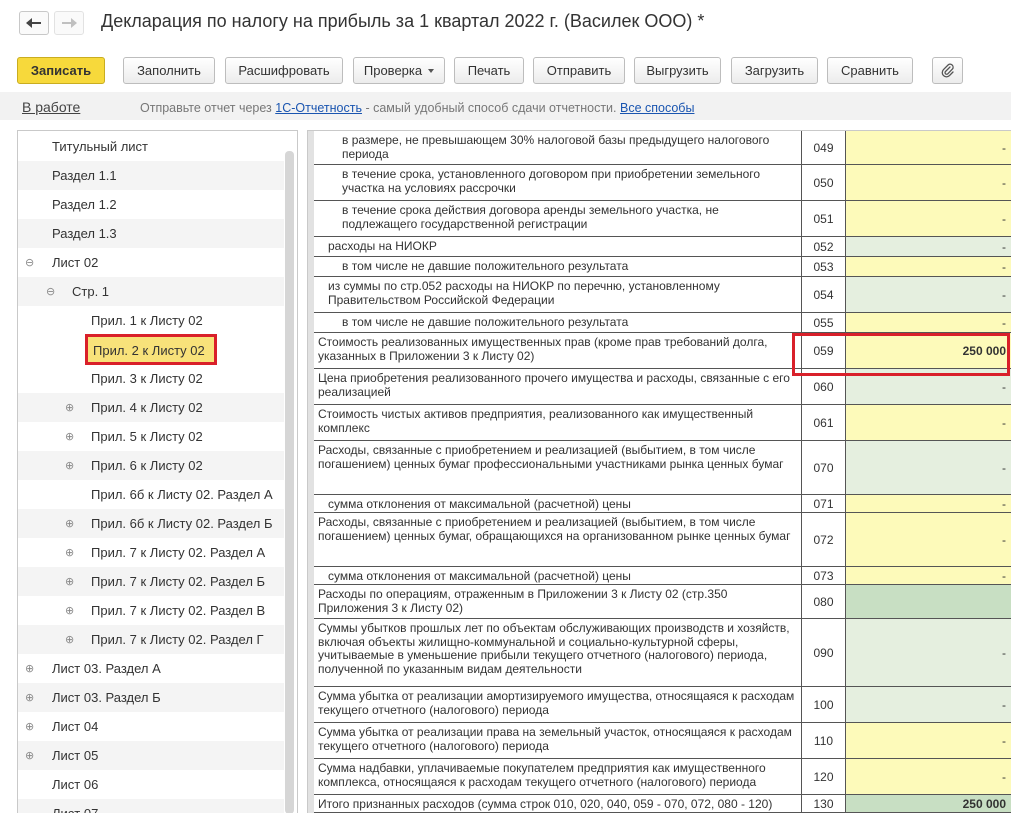 The width and height of the screenshot is (1011, 813). I want to click on tree-item: Прил. 3 к Листу 02, so click(151, 378).